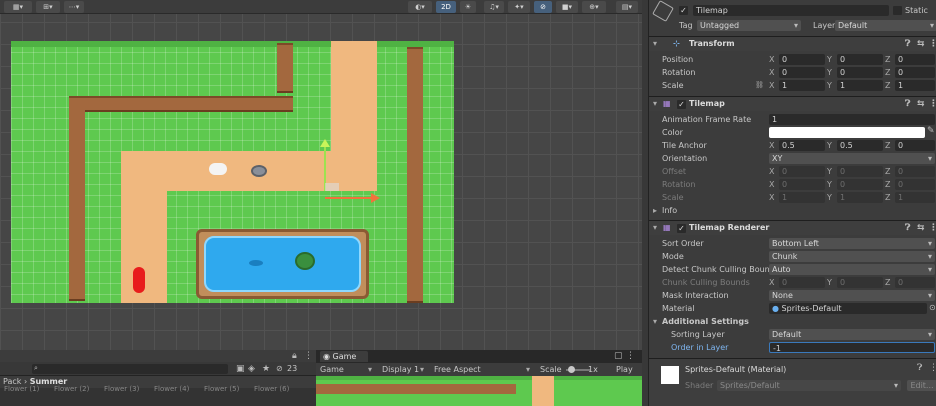  I want to click on renderer-enabled-checkbox: ✓, so click(681, 228).